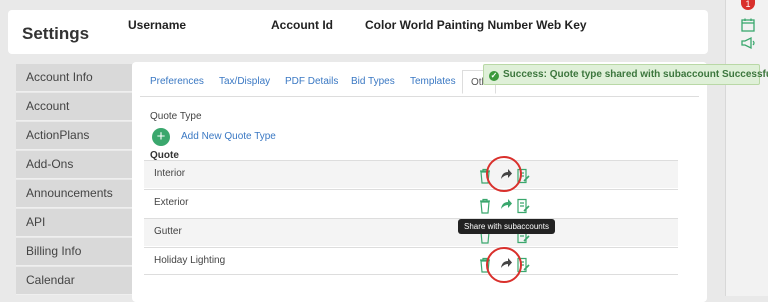  I want to click on sidebar-item-add-ons: Add-Ons, so click(74, 165).